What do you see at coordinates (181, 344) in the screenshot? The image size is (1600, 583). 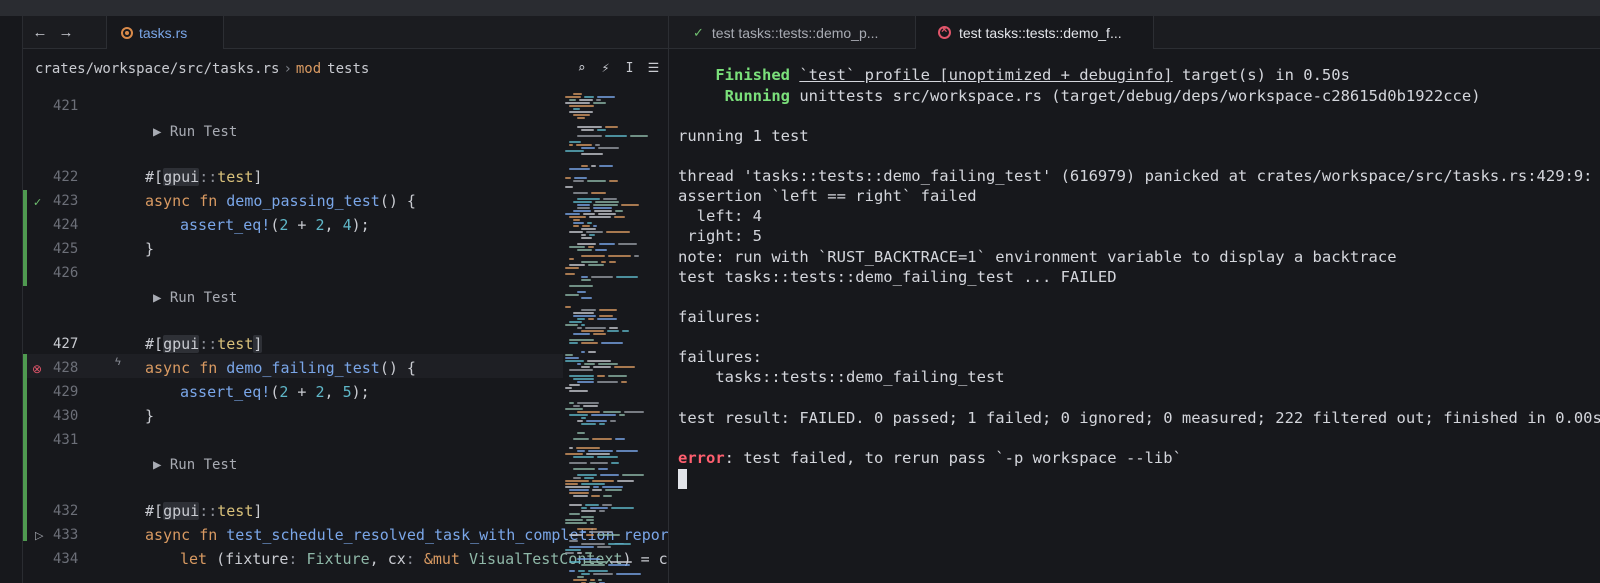 I see `code-token: gpui` at bounding box center [181, 344].